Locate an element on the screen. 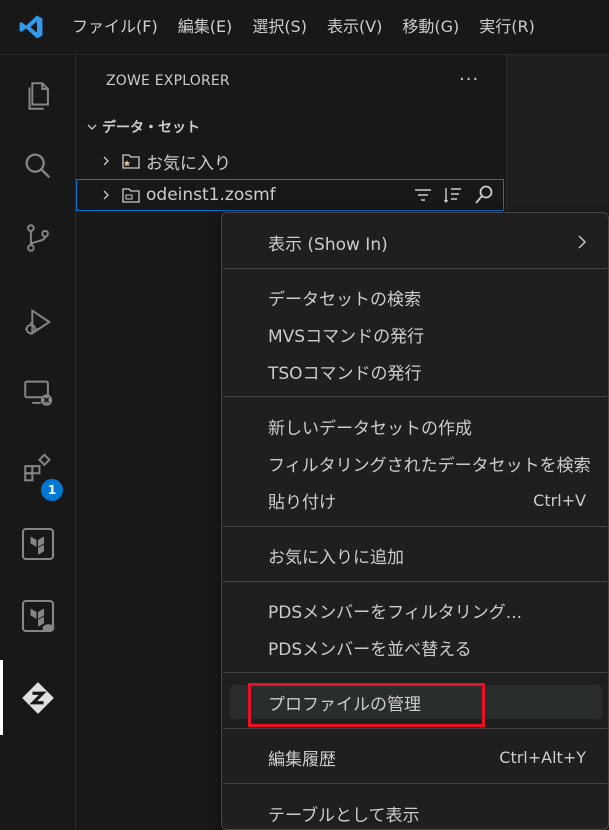 The width and height of the screenshot is (609, 830). menu-label: 表示 (Show In) is located at coordinates (328, 244).